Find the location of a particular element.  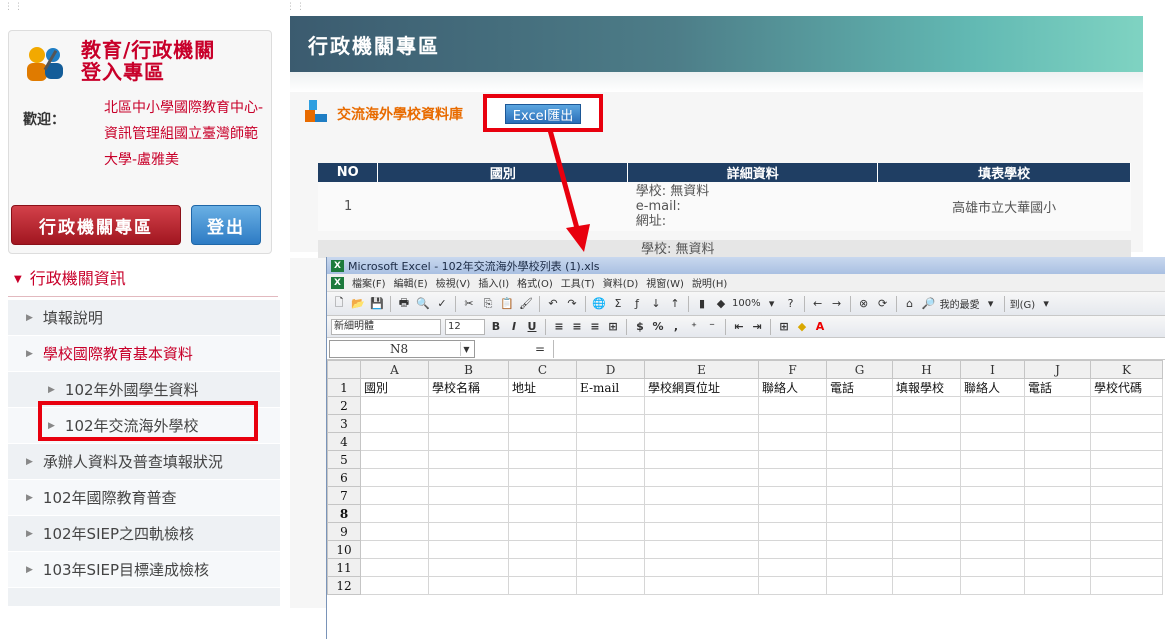

column-header: B is located at coordinates (468, 369).